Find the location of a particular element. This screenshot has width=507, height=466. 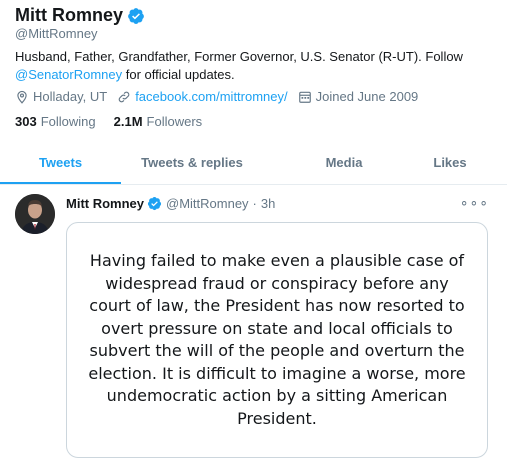

followers-count: 2.1M is located at coordinates (128, 121).